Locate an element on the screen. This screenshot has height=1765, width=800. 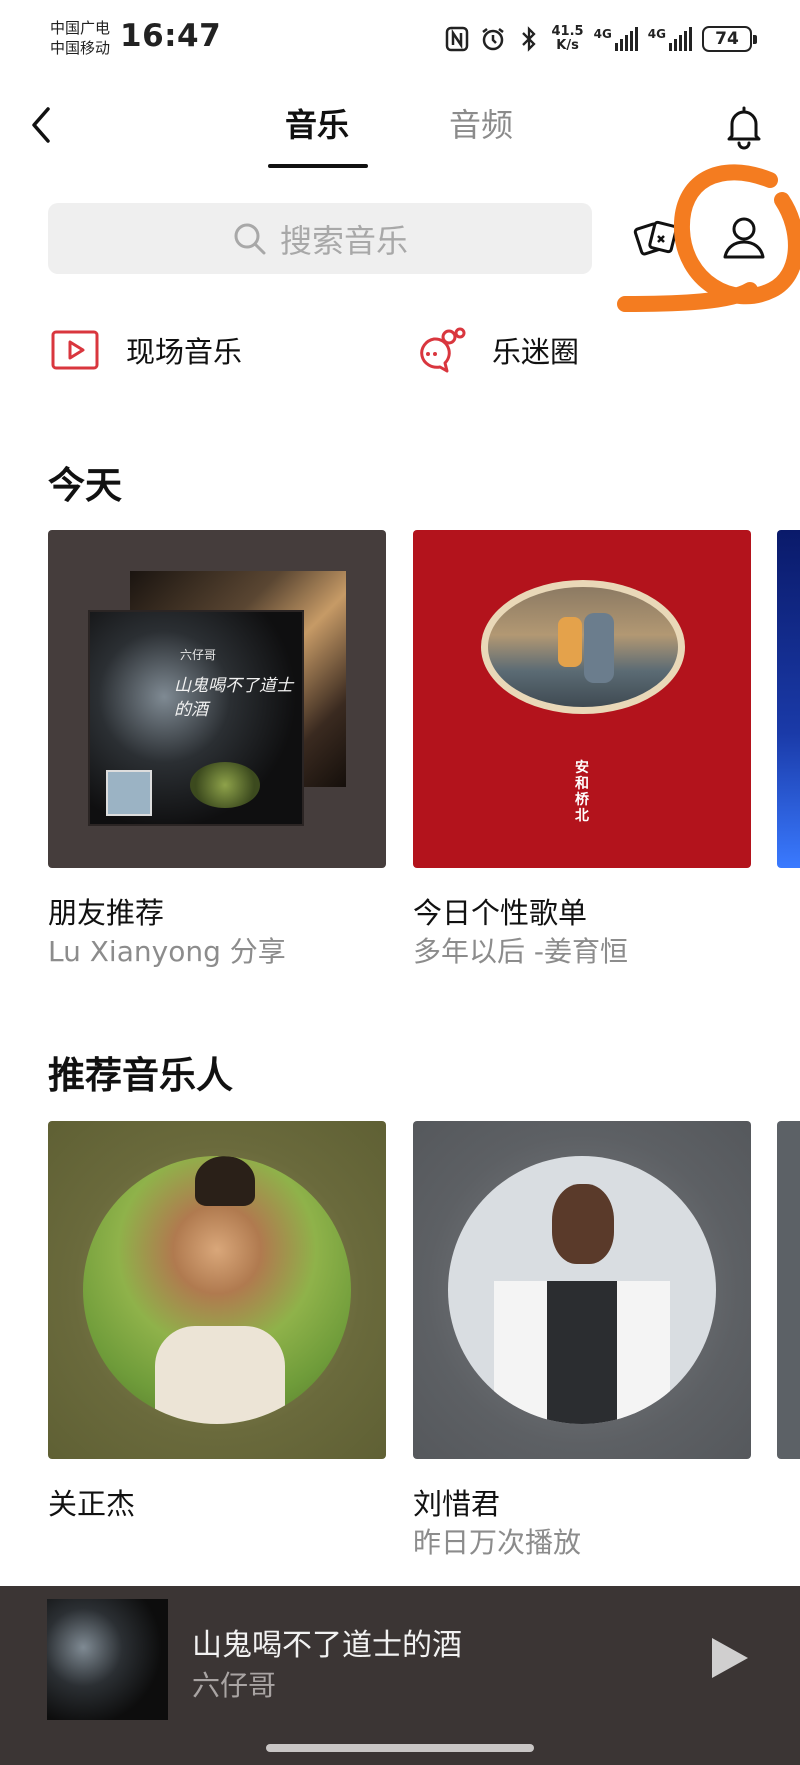
speed-unit: K/s is located at coordinates (567, 45).